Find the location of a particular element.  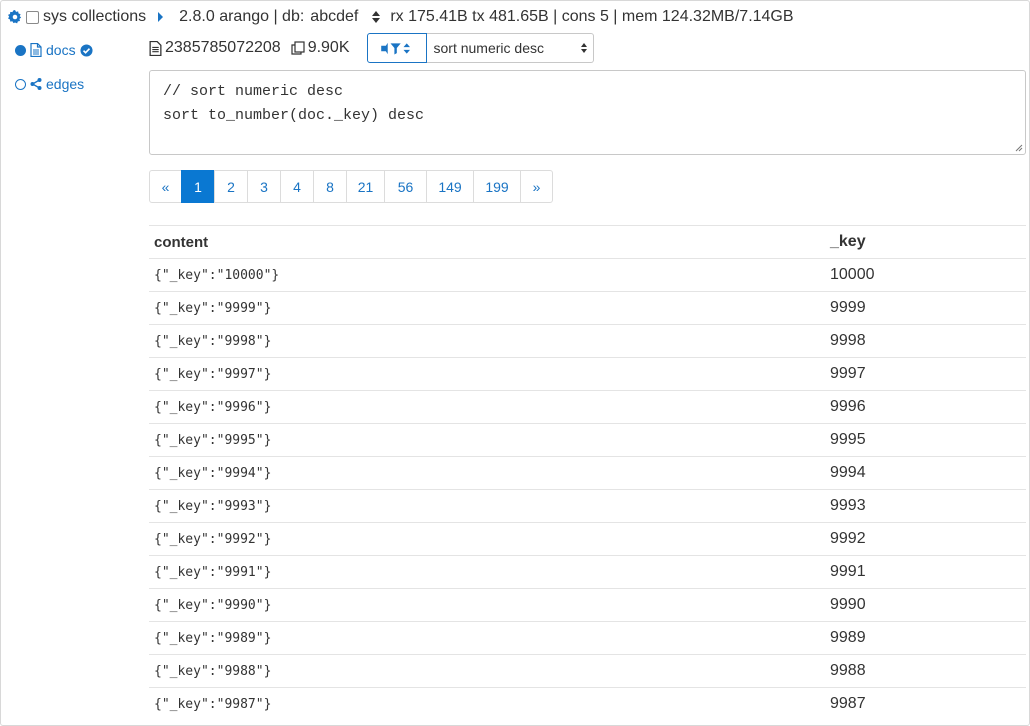

cell-content: {"_key":"9995"} is located at coordinates (213, 440).